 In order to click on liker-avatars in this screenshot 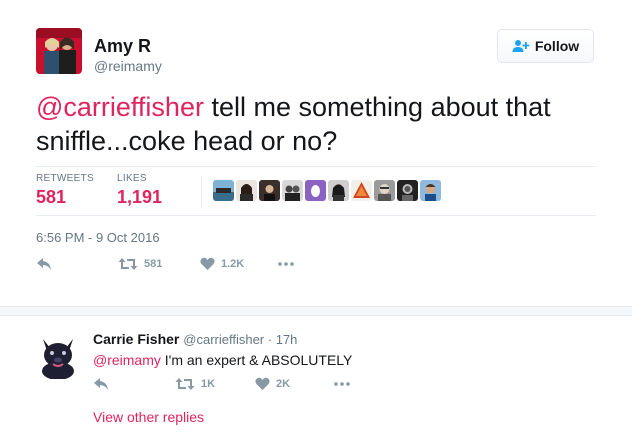, I will do `click(327, 190)`.